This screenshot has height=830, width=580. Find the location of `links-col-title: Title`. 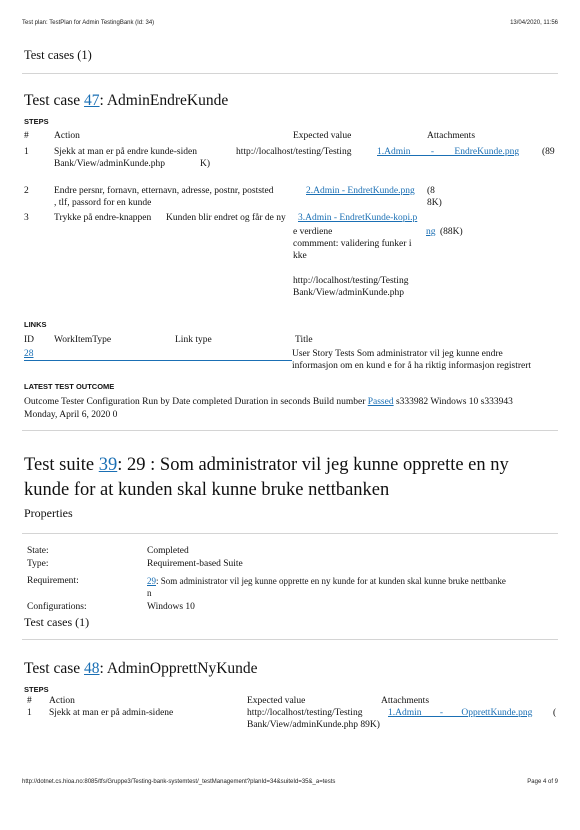

links-col-title: Title is located at coordinates (304, 340).